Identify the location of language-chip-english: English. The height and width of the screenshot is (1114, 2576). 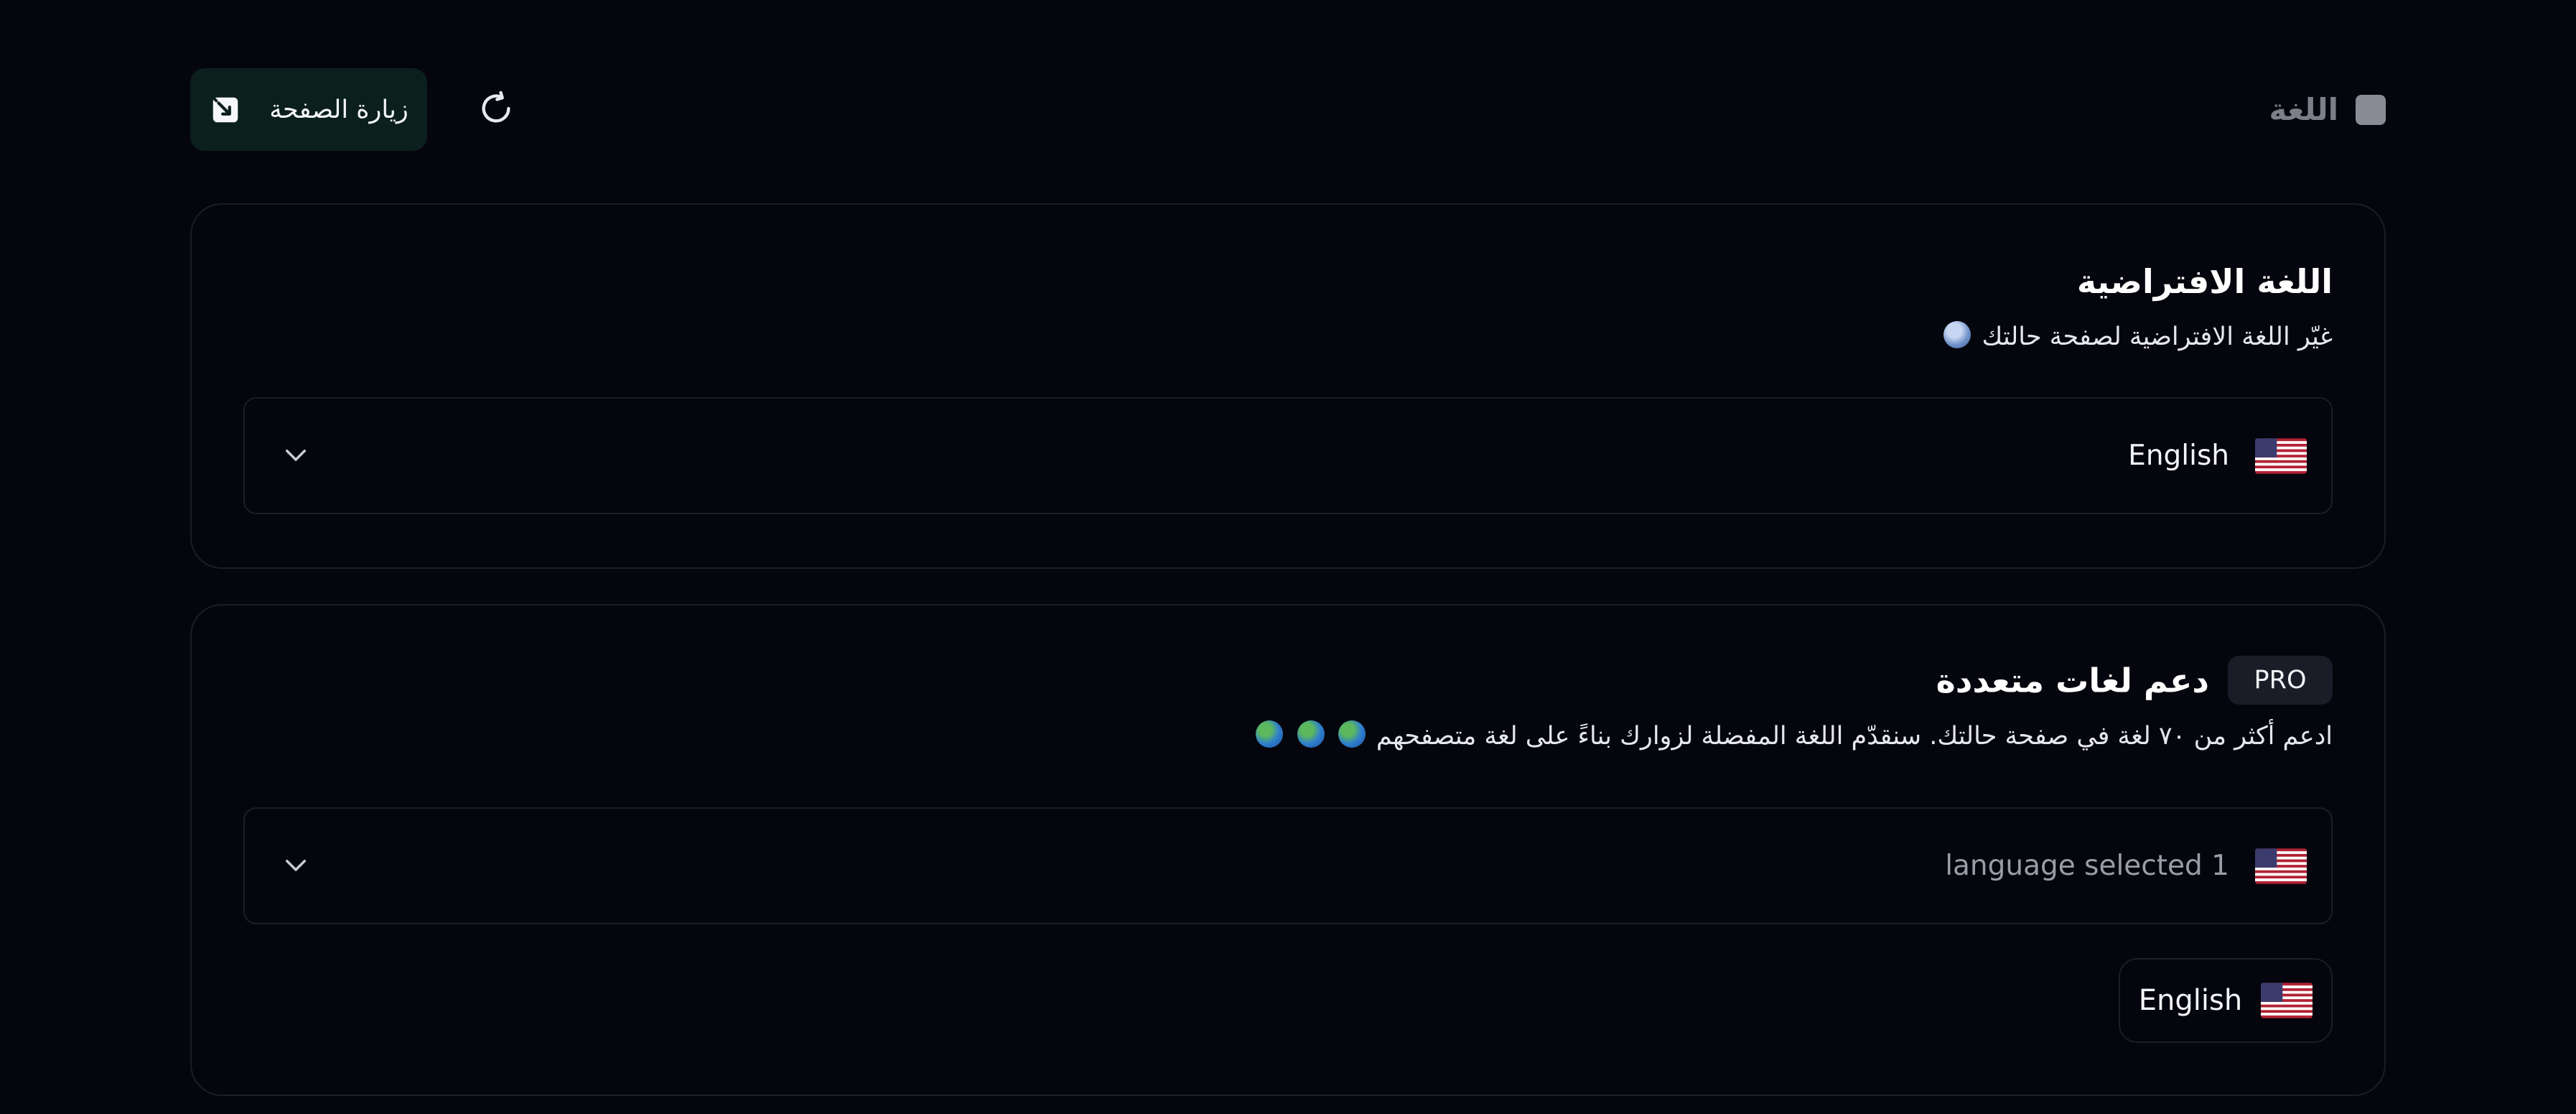
(2226, 1000).